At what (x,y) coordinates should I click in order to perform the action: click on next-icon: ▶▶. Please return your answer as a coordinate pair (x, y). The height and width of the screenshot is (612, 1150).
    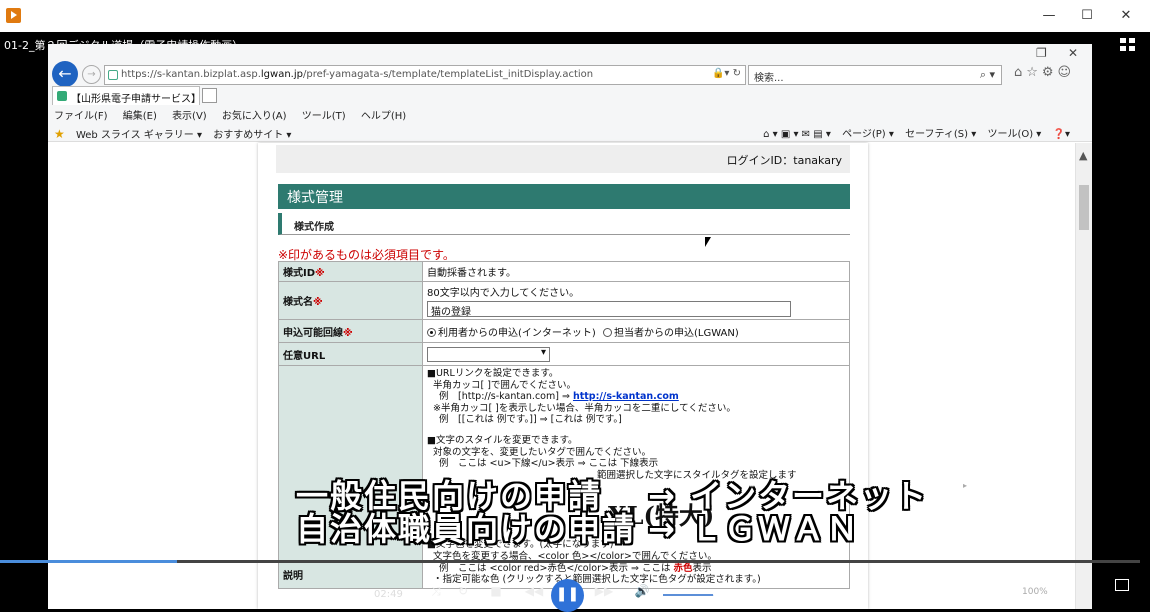
    Looking at the image, I should click on (604, 591).